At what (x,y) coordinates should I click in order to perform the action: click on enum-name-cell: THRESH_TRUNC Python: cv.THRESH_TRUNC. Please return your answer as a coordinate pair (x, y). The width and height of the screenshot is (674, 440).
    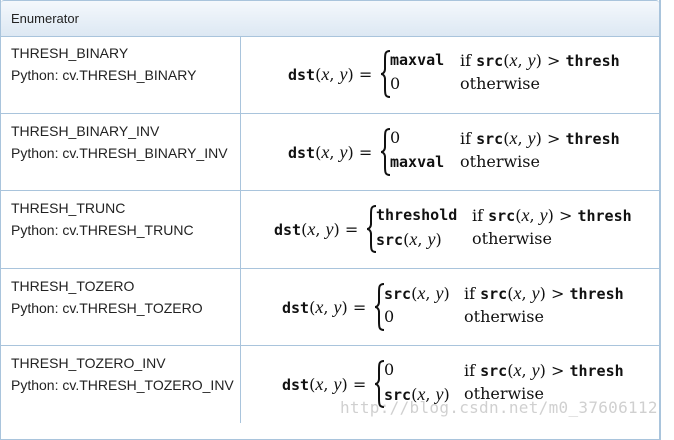
    Looking at the image, I should click on (121, 229).